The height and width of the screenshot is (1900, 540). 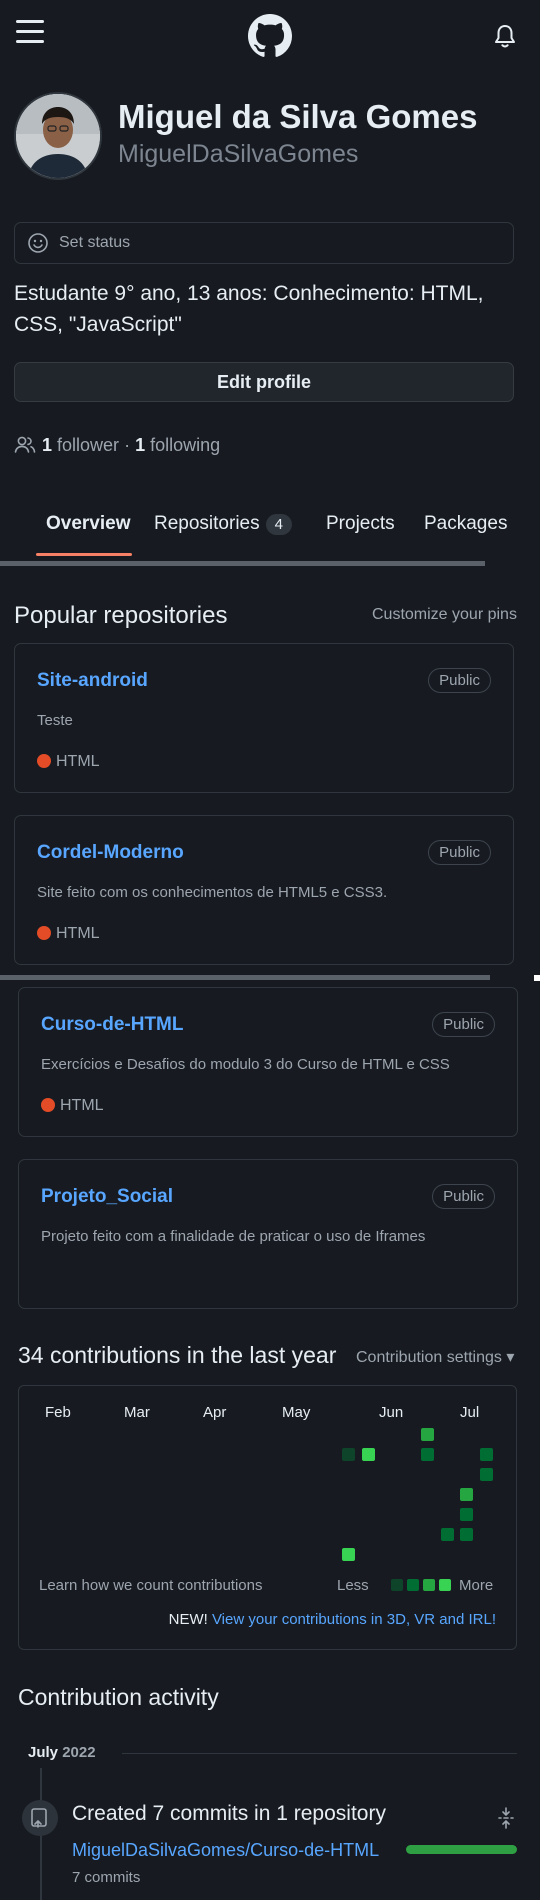 What do you see at coordinates (188, 1619) in the screenshot?
I see `new-label: NEW!` at bounding box center [188, 1619].